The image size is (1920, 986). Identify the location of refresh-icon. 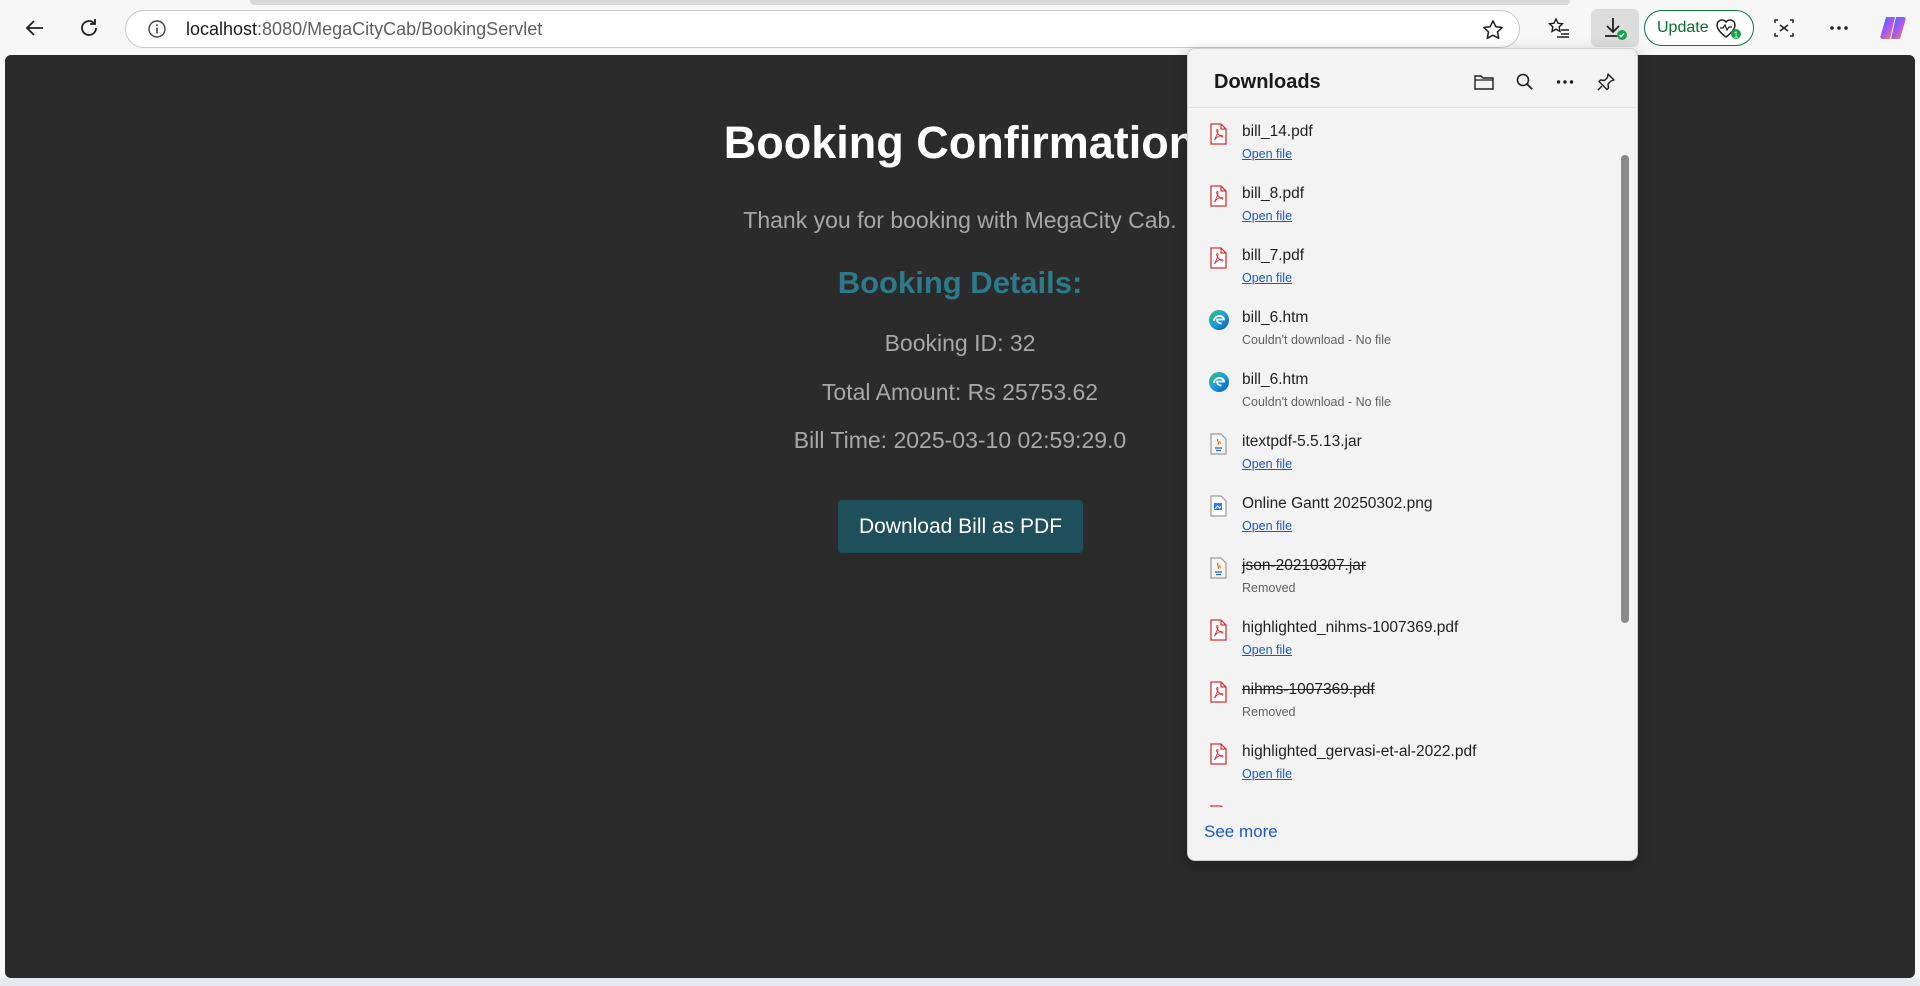
(89, 27).